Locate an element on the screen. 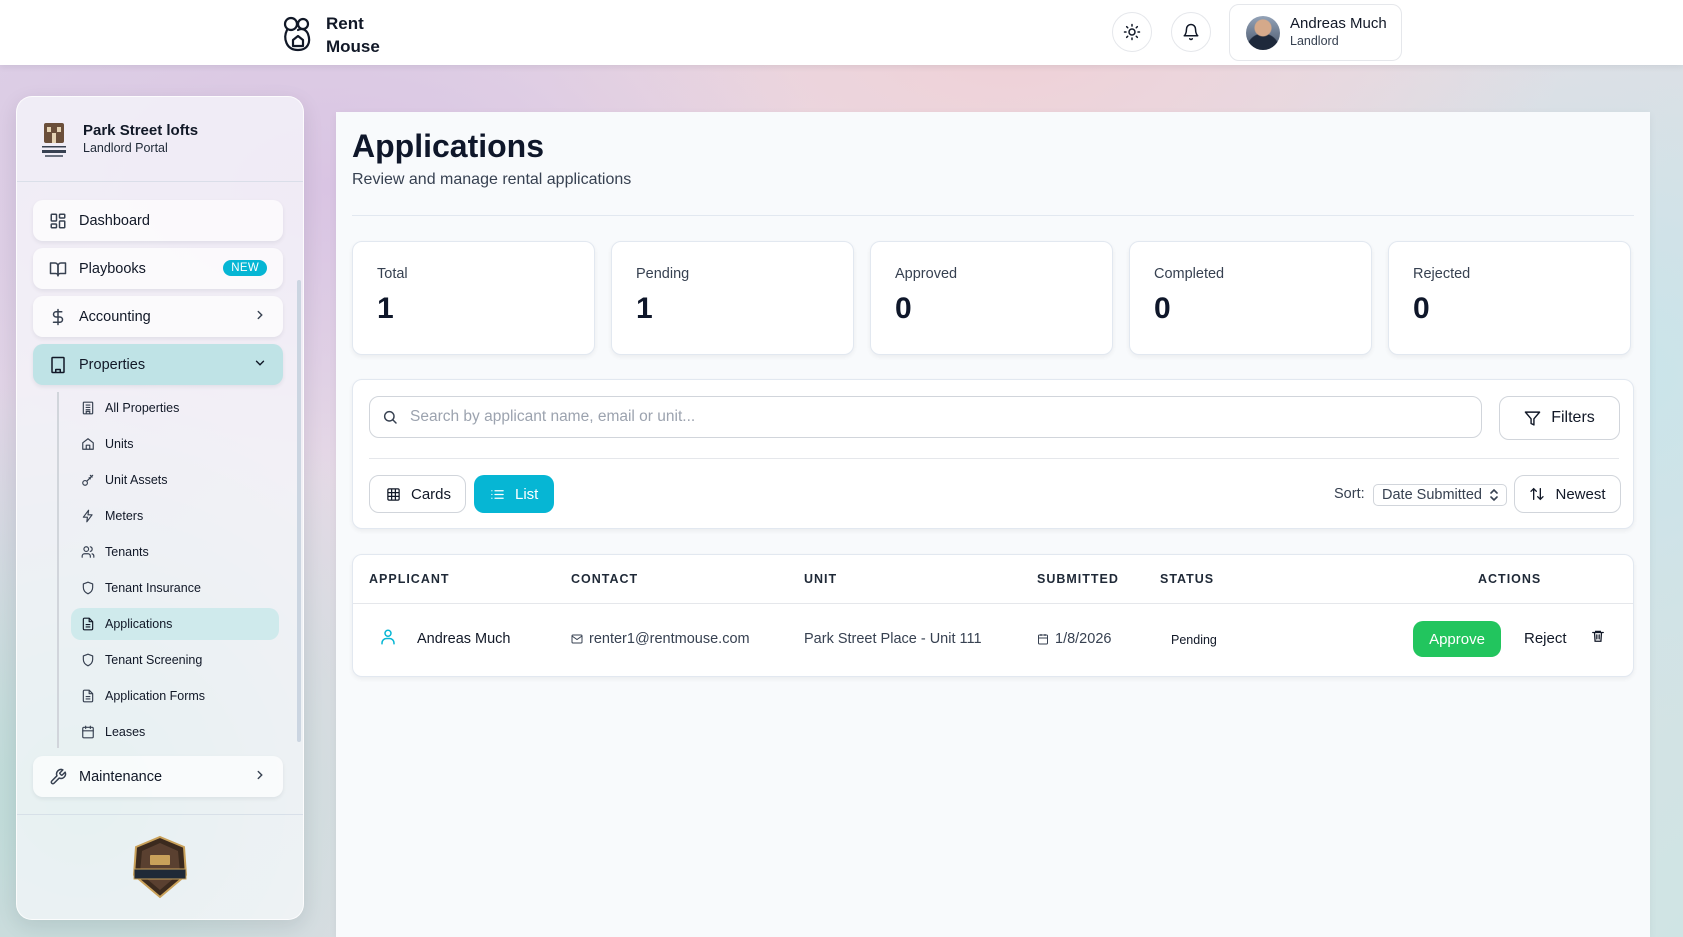  view-cards-button: Cards is located at coordinates (417, 494).